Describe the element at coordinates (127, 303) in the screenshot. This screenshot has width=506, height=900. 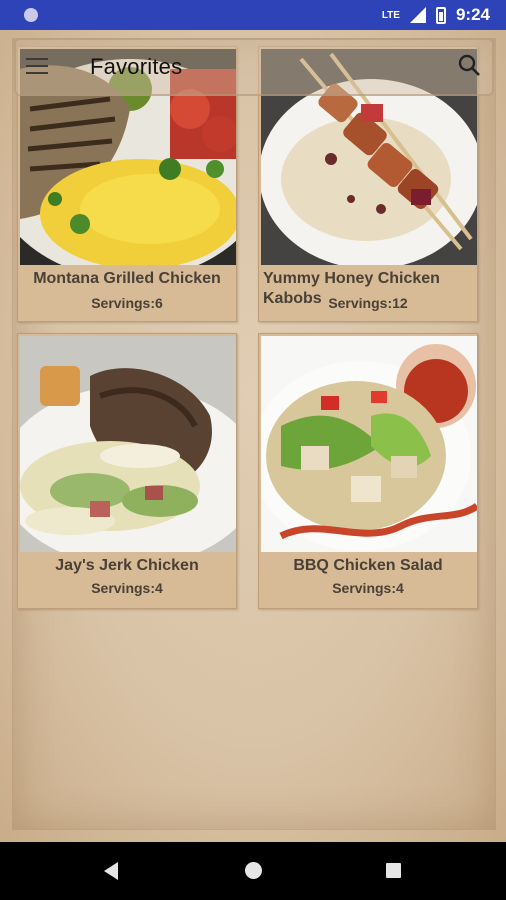
I see `recipe-servings: Servings:6` at that location.